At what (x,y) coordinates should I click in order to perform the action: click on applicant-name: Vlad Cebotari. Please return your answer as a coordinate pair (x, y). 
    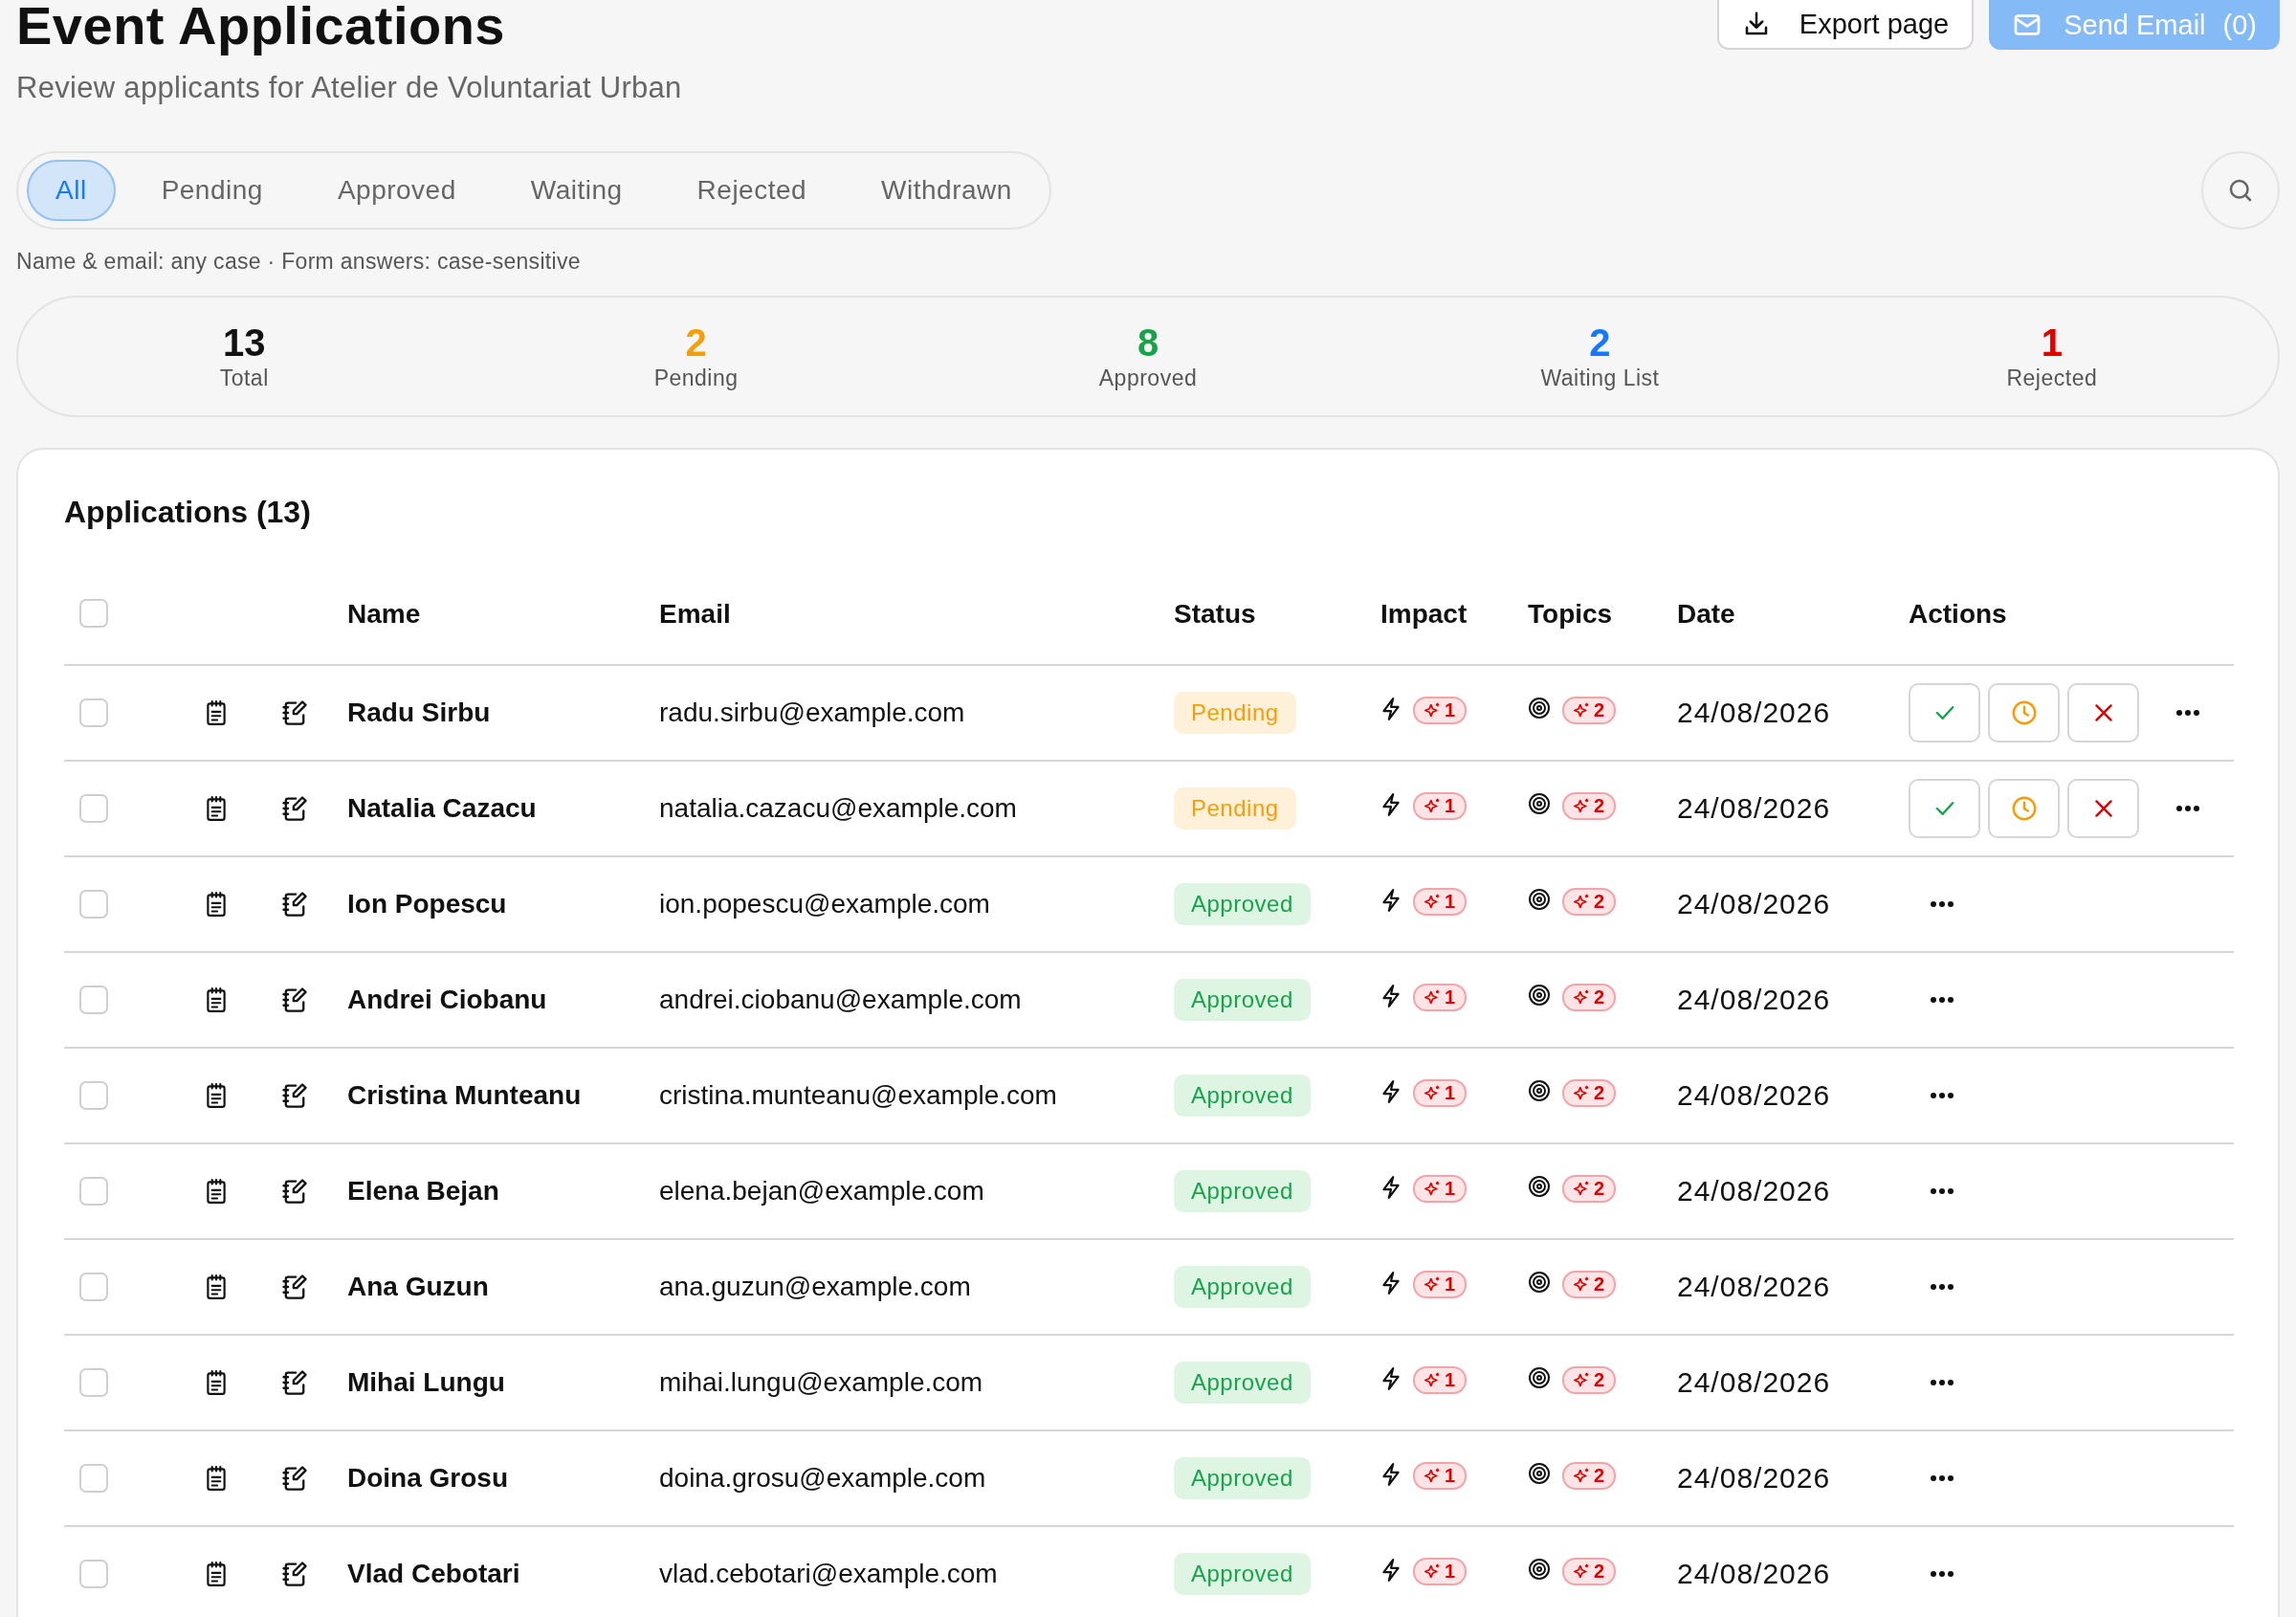
    Looking at the image, I should click on (434, 1574).